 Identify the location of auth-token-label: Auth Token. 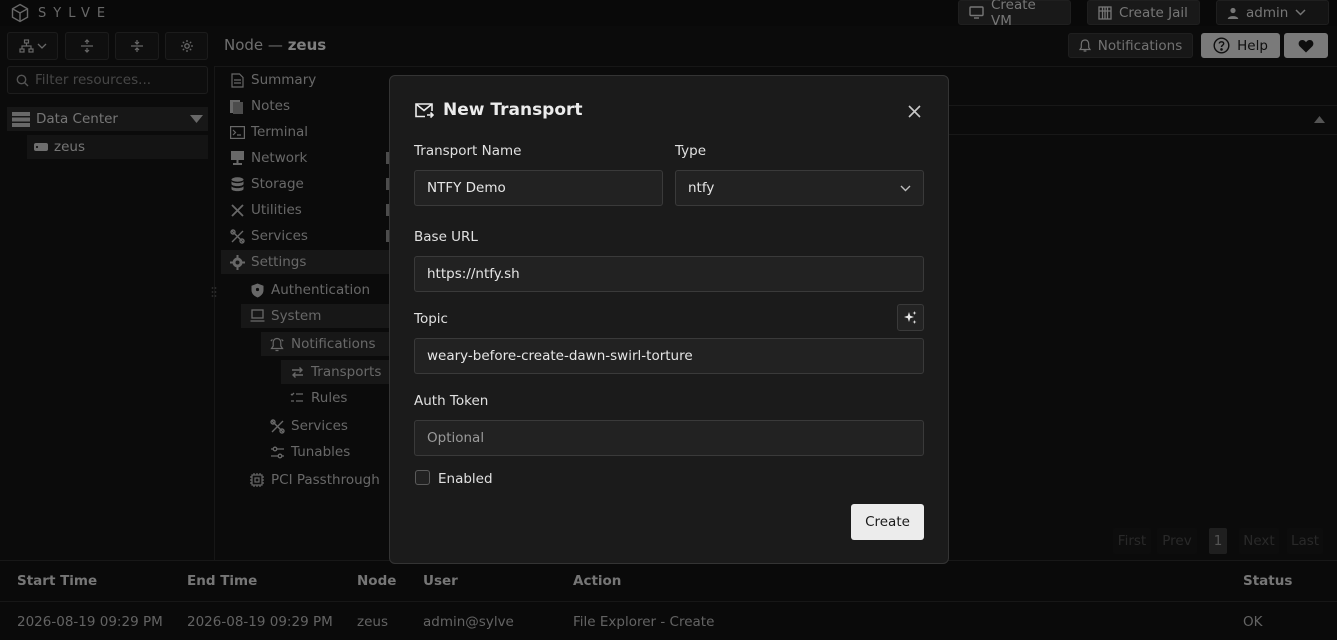
(451, 401).